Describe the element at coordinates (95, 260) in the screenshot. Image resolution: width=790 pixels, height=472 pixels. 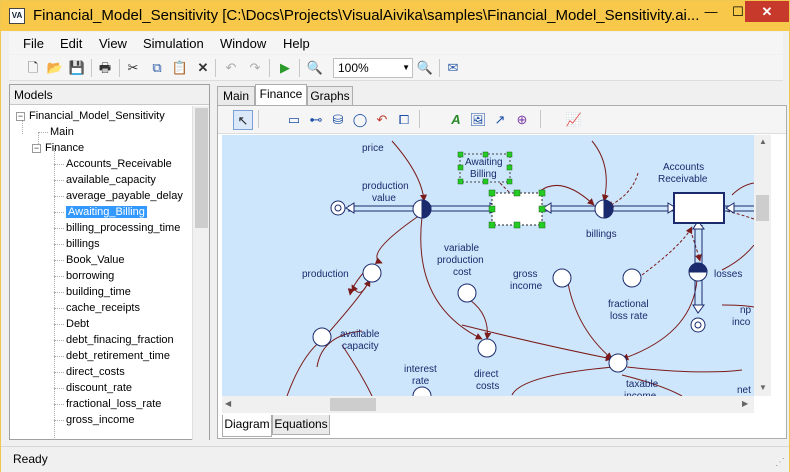
I see `tree-item: Book_Value` at that location.